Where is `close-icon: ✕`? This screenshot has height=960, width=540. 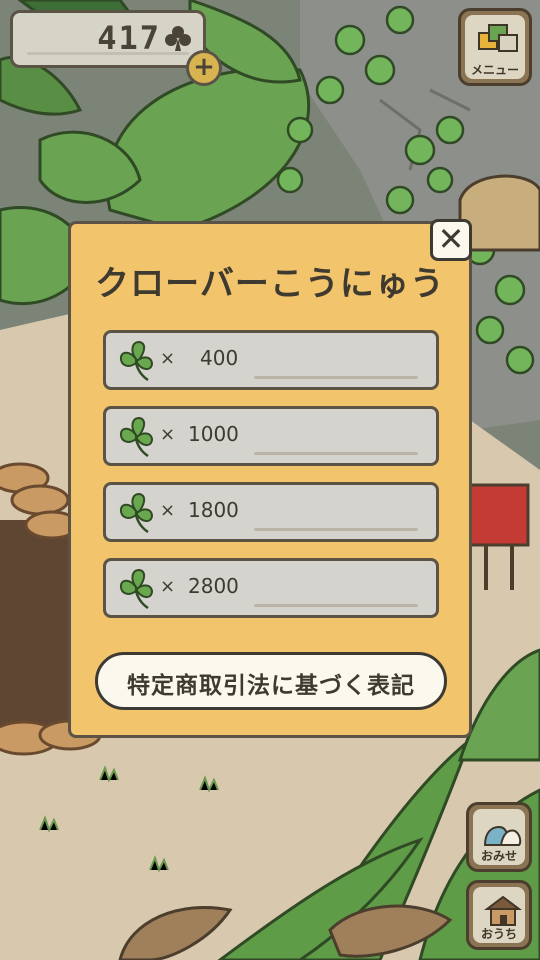 close-icon: ✕ is located at coordinates (451, 239).